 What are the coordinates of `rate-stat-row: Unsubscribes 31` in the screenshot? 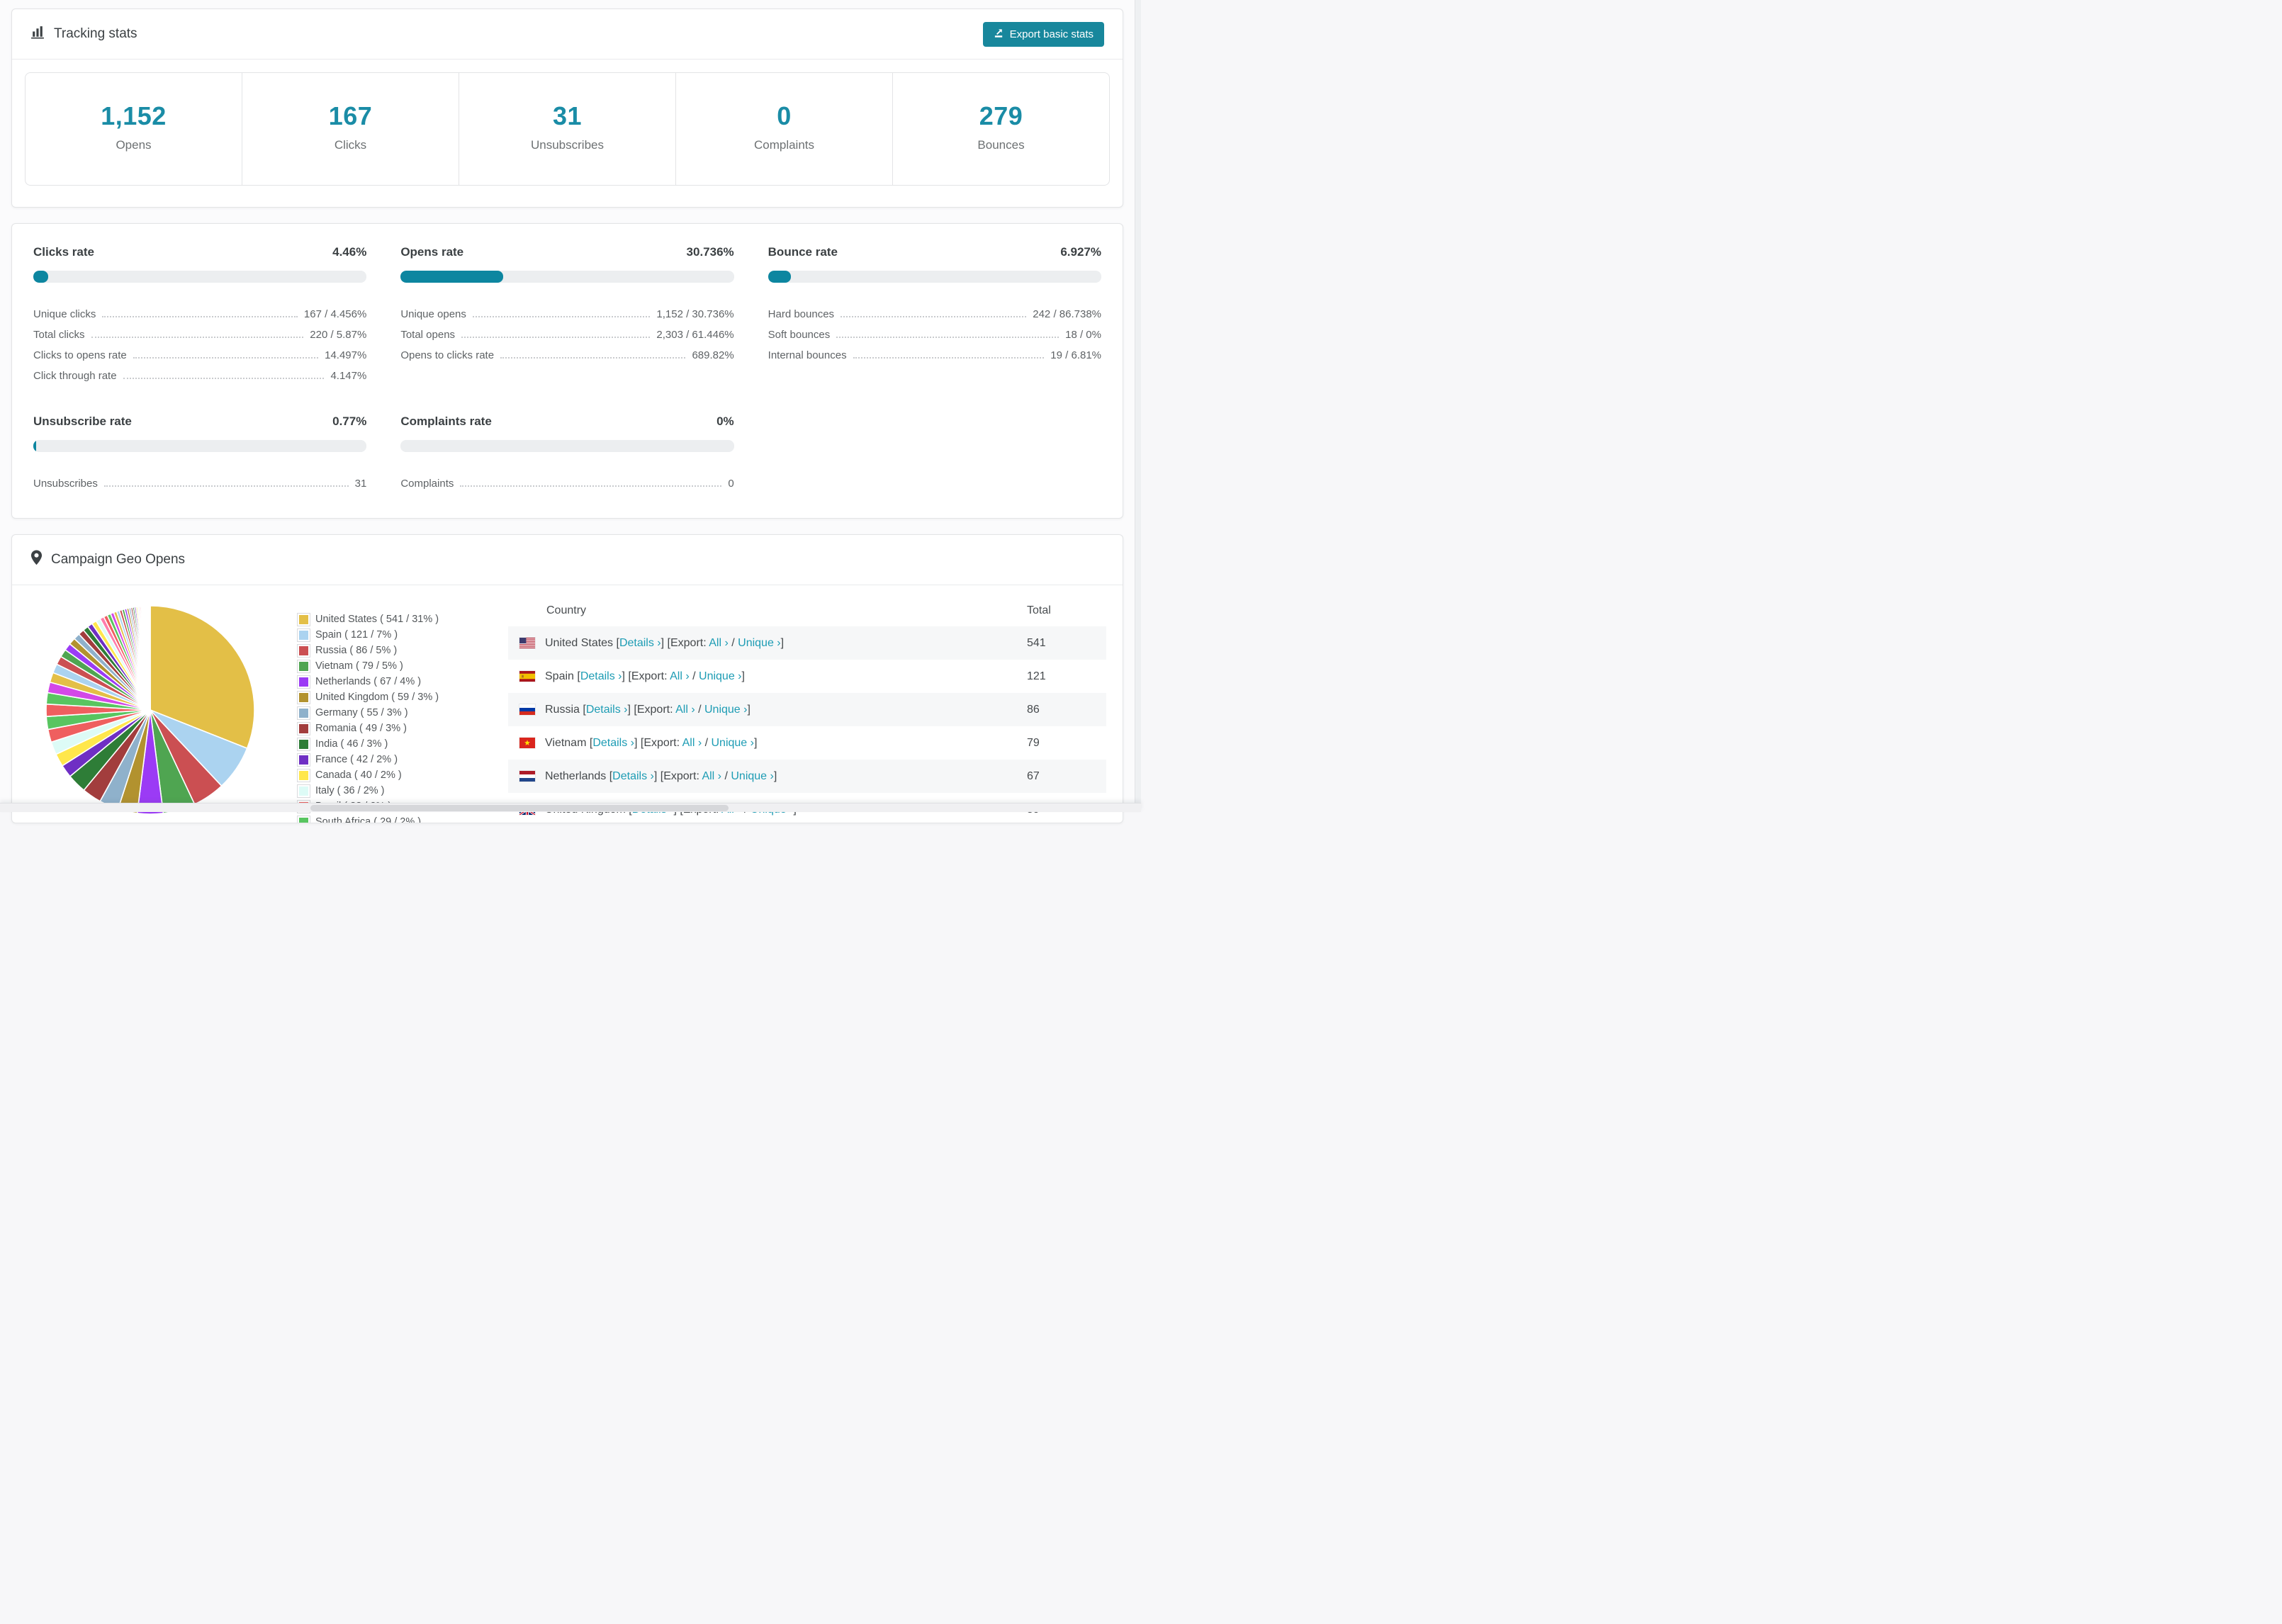 It's located at (200, 479).